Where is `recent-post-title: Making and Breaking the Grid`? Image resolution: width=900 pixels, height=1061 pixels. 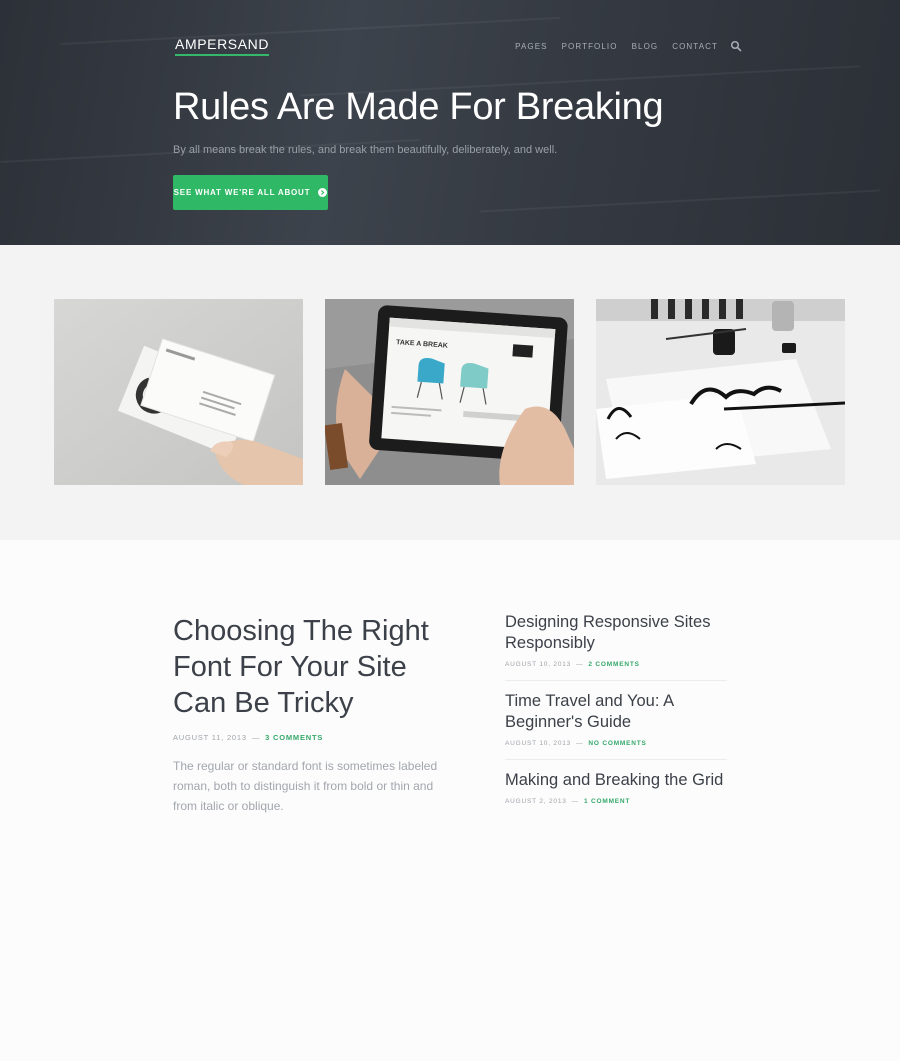
recent-post-title: Making and Breaking the Grid is located at coordinates (616, 780).